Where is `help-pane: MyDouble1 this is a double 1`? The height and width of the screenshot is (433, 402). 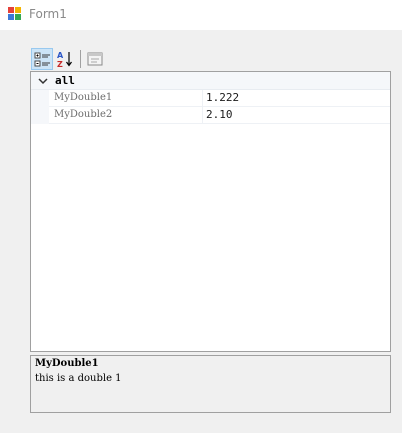 help-pane: MyDouble1 this is a double 1 is located at coordinates (210, 384).